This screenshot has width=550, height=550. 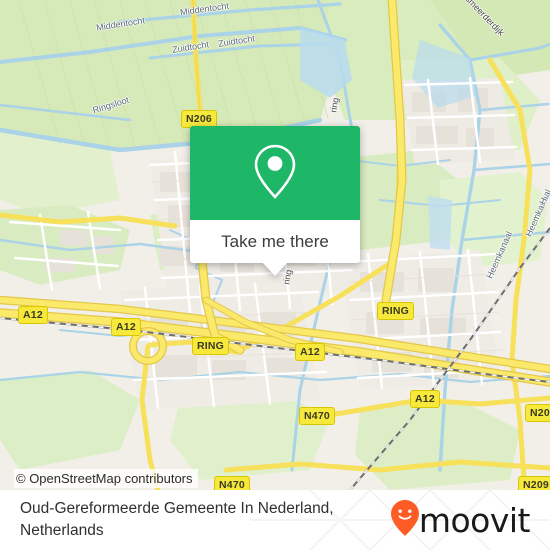 What do you see at coordinates (62, 530) in the screenshot?
I see `place-country-line: Netherlands` at bounding box center [62, 530].